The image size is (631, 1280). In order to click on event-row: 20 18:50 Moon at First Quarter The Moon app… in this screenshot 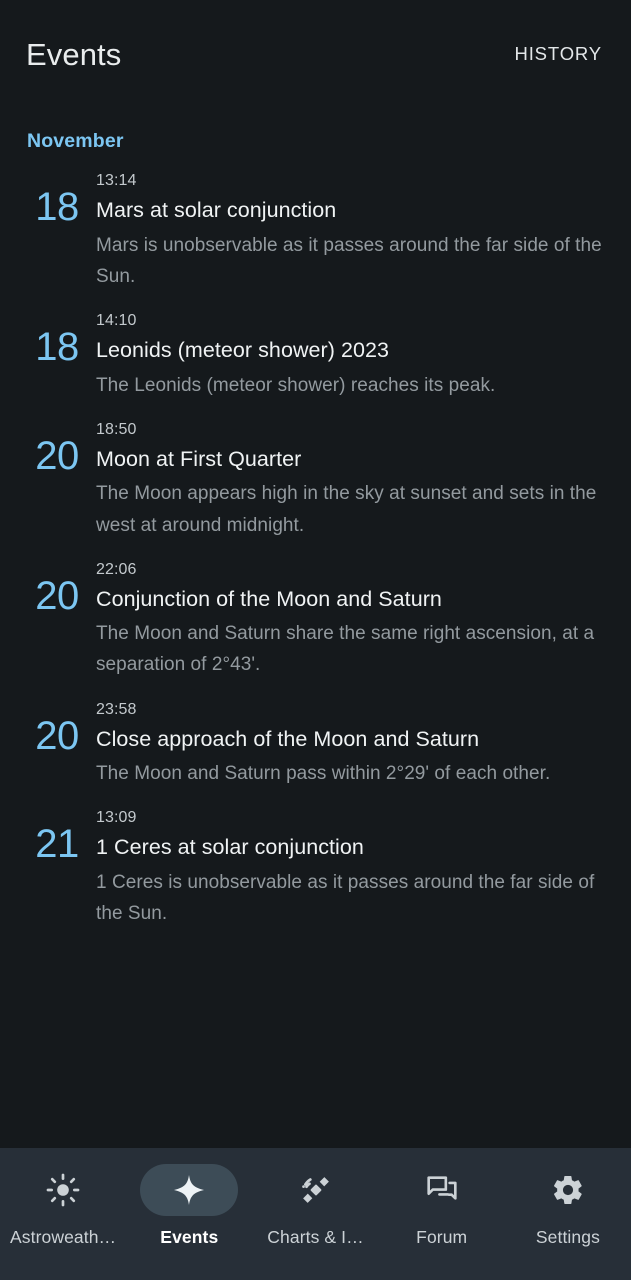, I will do `click(315, 479)`.